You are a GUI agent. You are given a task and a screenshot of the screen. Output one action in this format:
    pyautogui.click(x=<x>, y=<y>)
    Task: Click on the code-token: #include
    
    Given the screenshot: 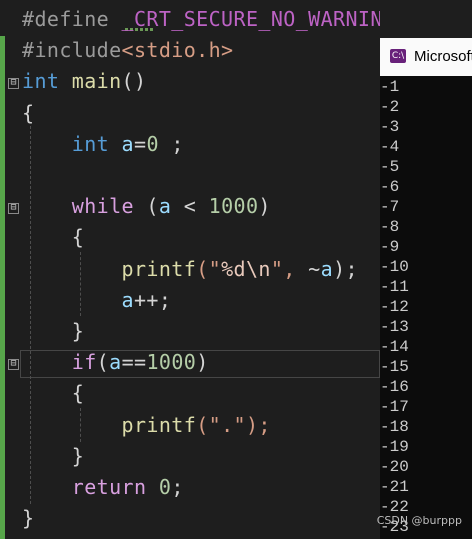 What is the action you would take?
    pyautogui.click(x=72, y=50)
    